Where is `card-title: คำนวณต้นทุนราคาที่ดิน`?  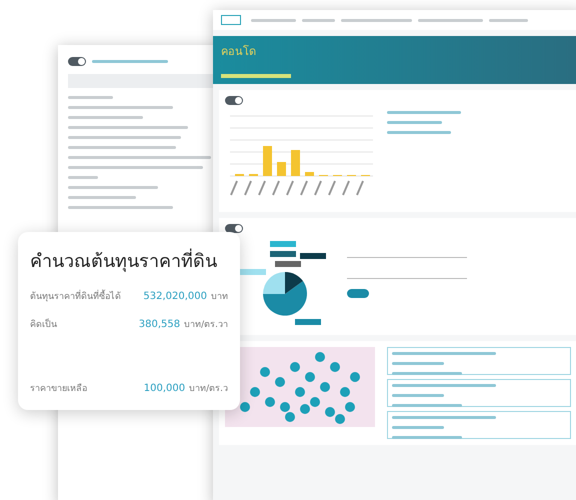
card-title: คำนวณต้นทุนราคาที่ดิน is located at coordinates (129, 260).